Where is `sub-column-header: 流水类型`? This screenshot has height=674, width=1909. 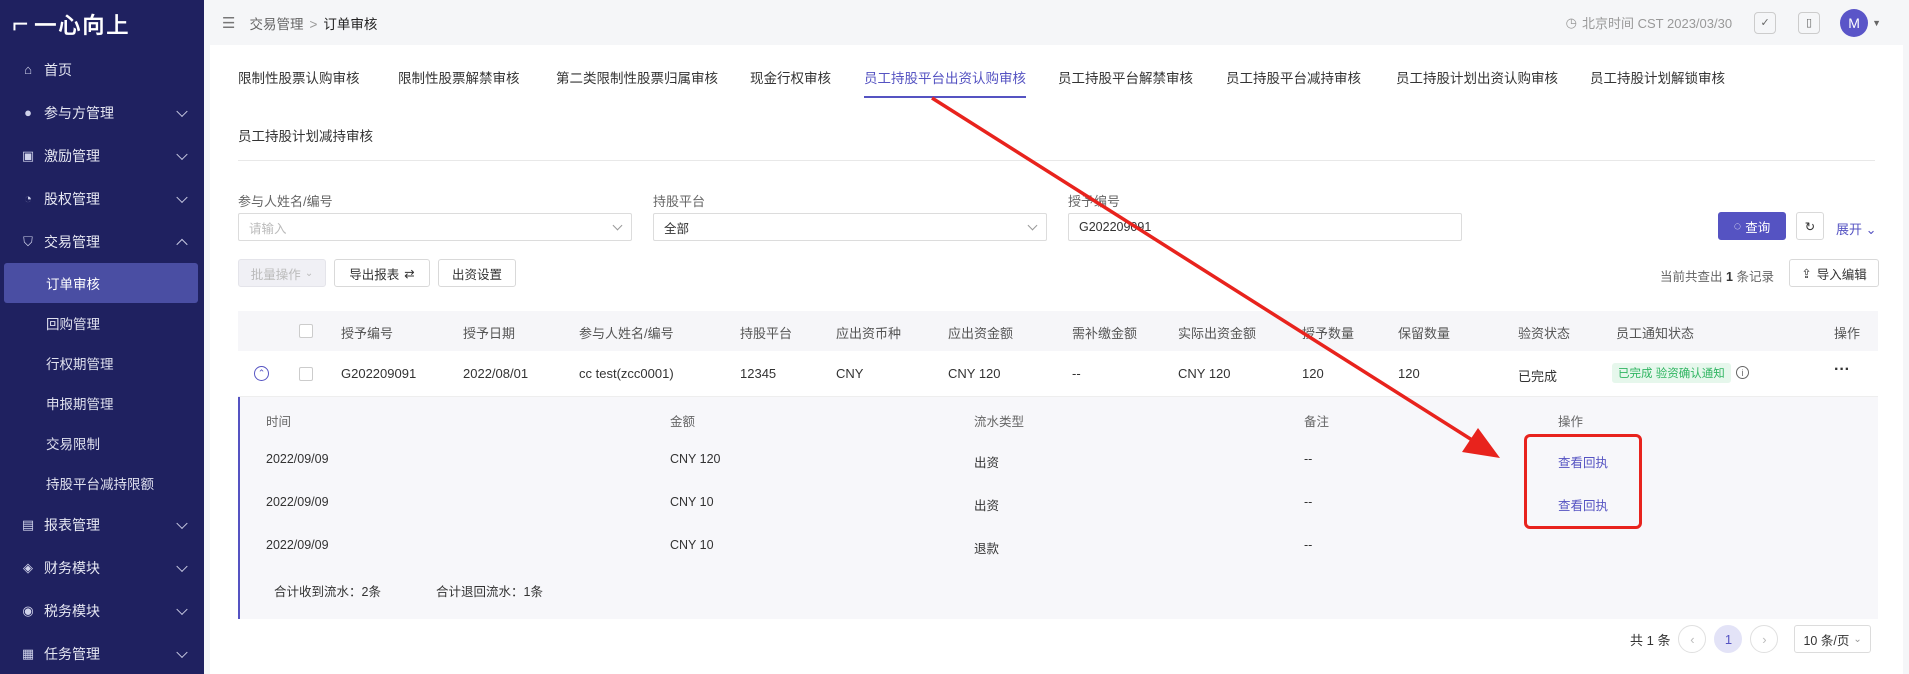 sub-column-header: 流水类型 is located at coordinates (999, 422).